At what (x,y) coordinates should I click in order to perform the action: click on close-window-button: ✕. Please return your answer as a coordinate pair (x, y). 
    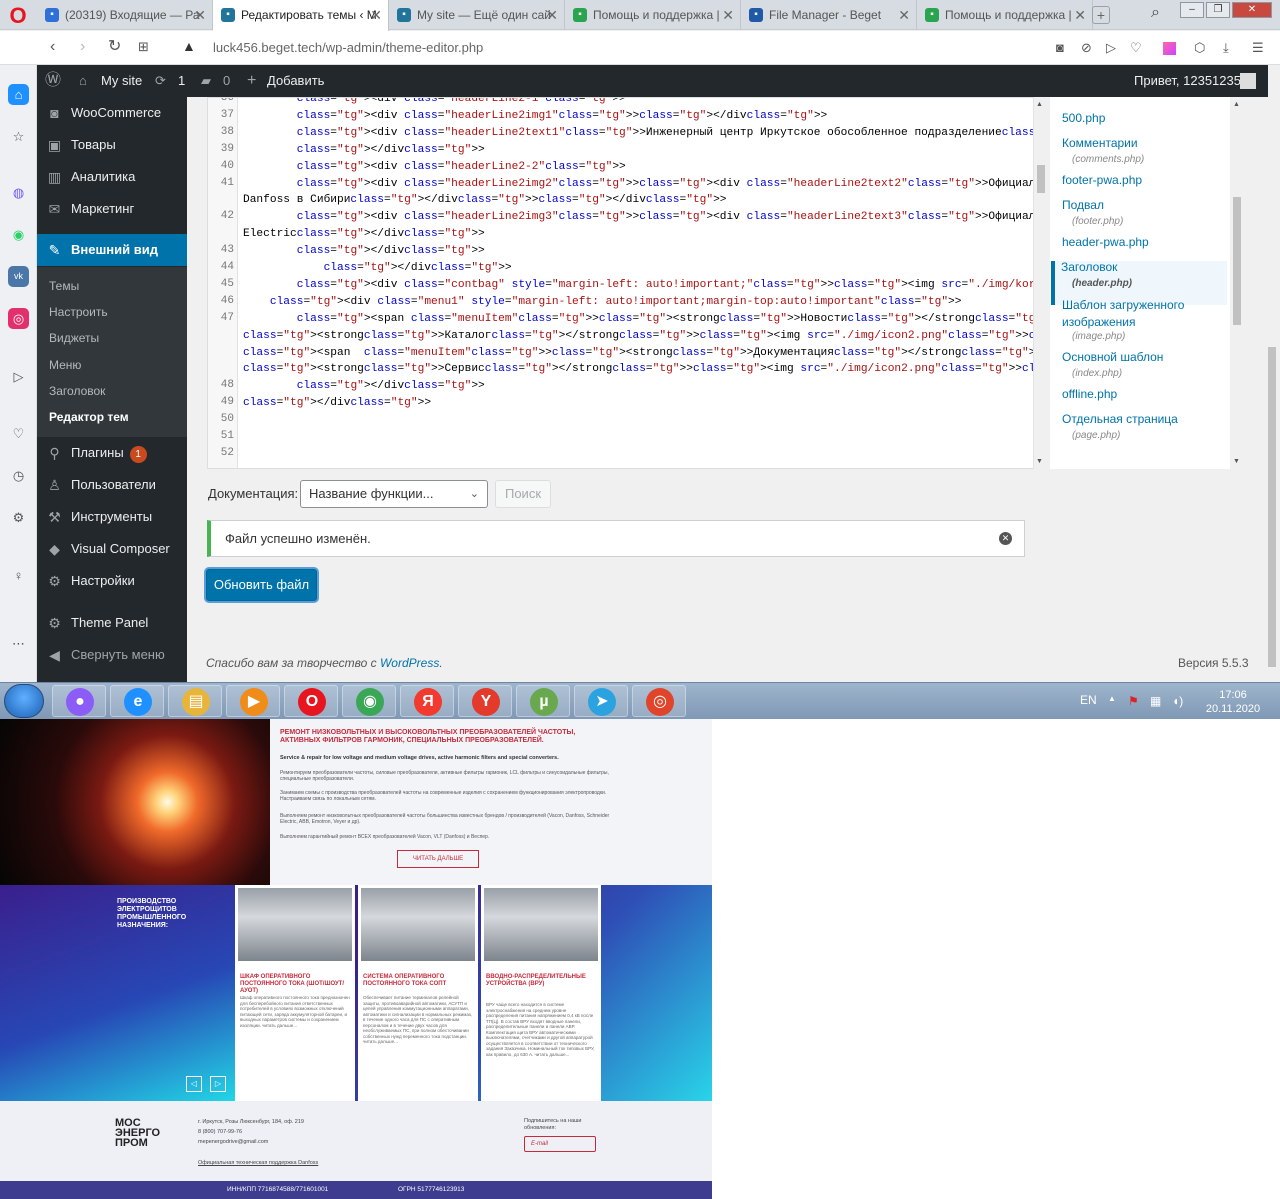
    Looking at the image, I should click on (1252, 10).